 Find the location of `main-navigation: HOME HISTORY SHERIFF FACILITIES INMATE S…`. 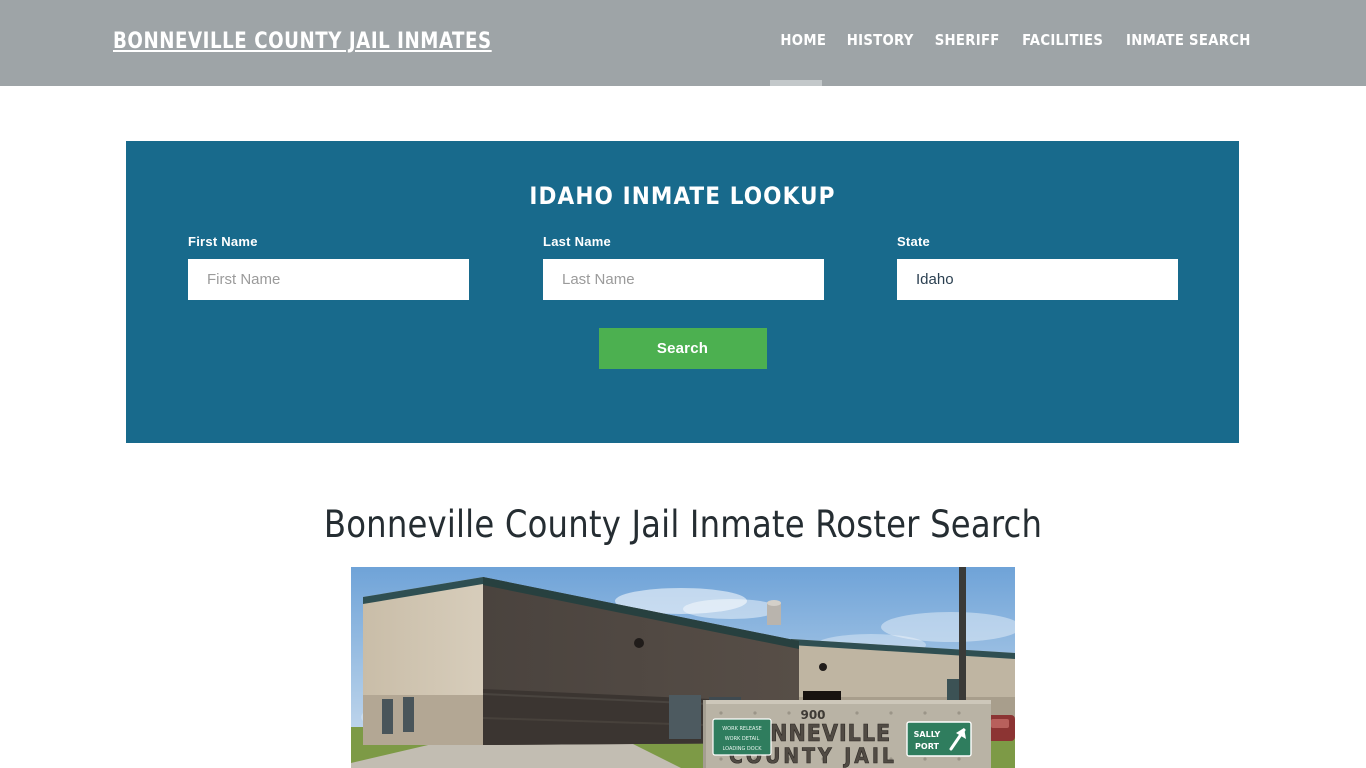

main-navigation: HOME HISTORY SHERIFF FACILITIES INMATE S… is located at coordinates (1016, 40).